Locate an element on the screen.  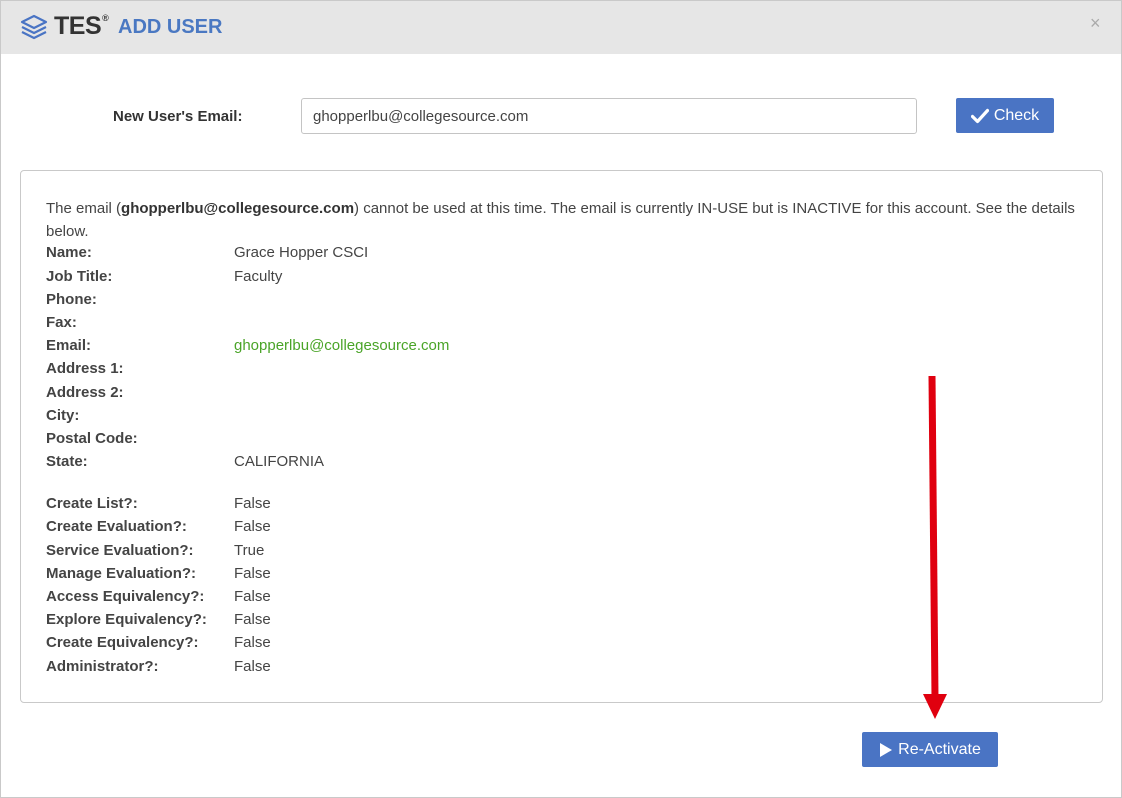
detail-value-job-title: Faculty is located at coordinates (258, 276).